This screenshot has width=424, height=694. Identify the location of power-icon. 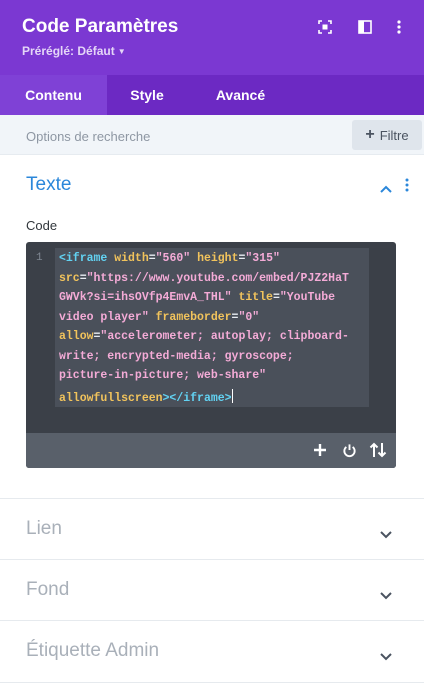
(349, 450).